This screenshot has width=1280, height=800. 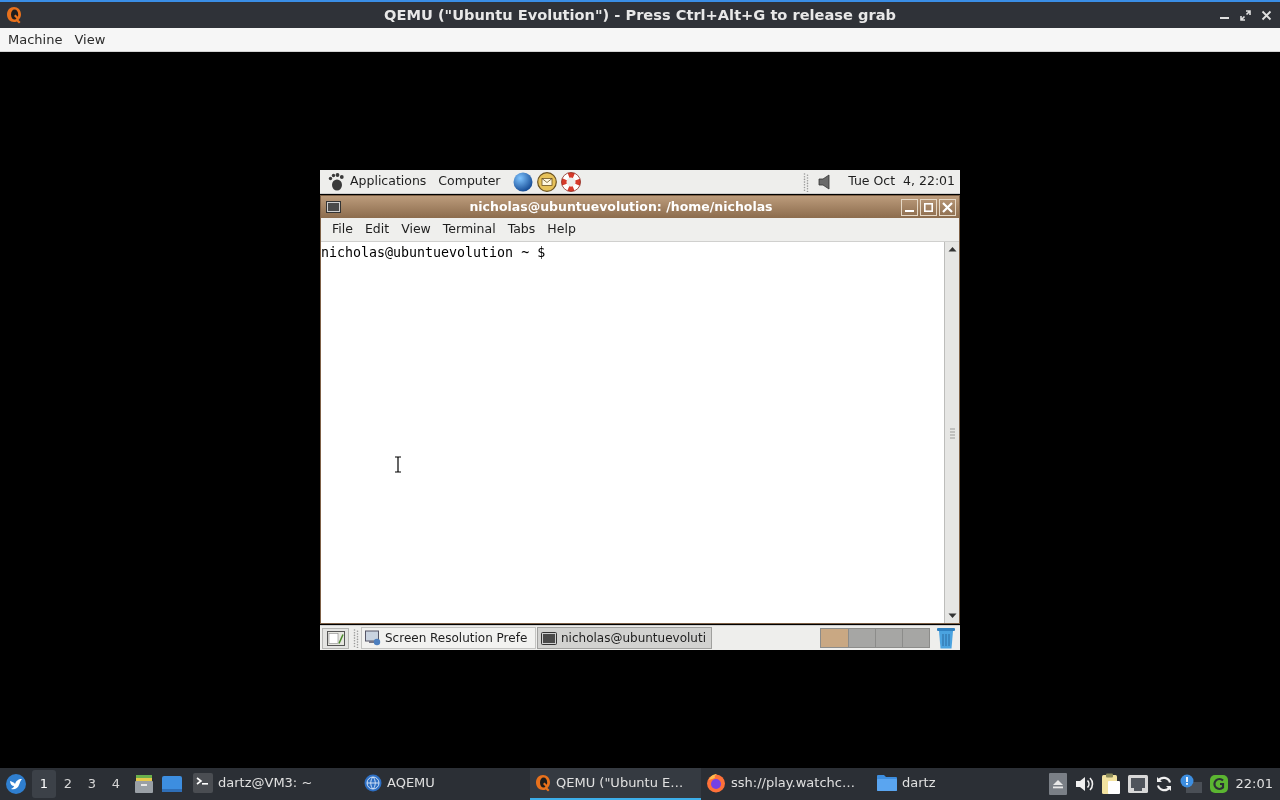 I want to click on show-desktop-button, so click(x=335, y=638).